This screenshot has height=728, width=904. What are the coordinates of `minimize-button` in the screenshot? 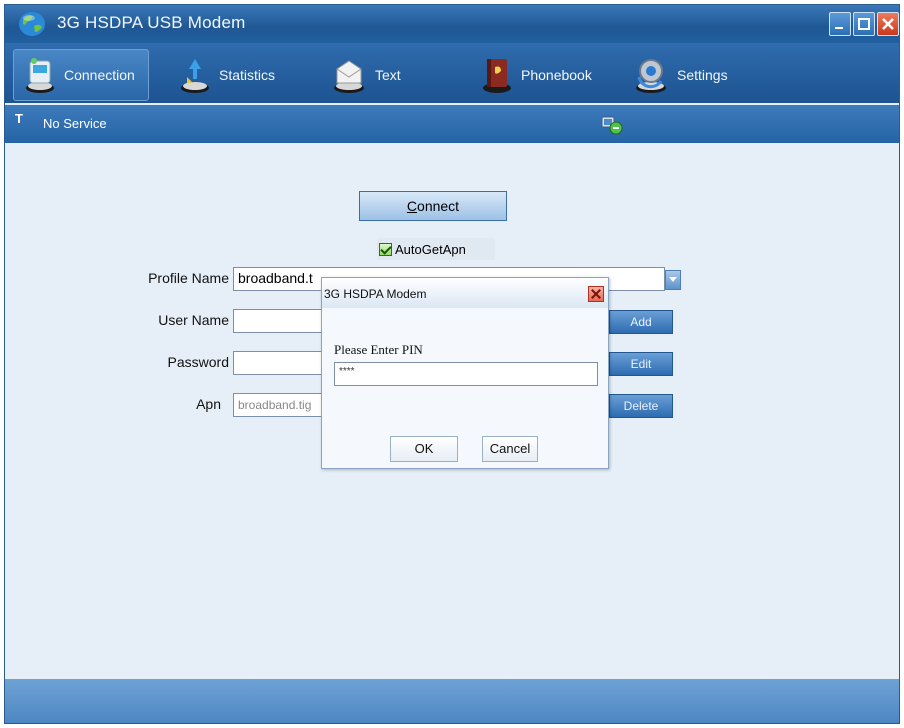 It's located at (840, 24).